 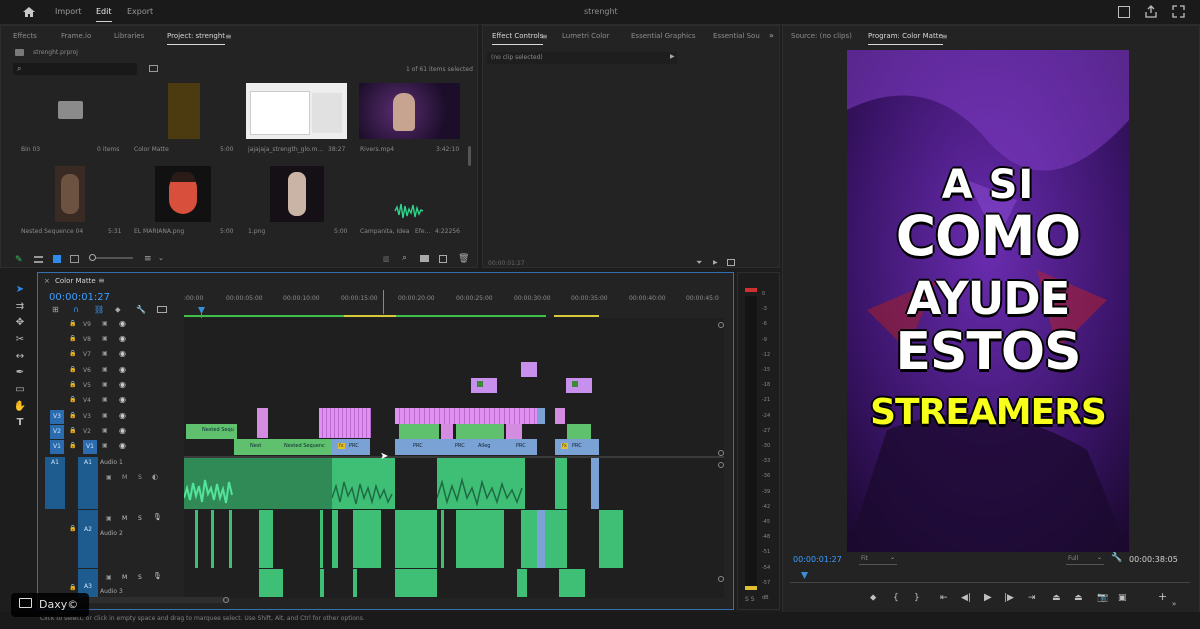 I want to click on track-row-v1: V1 🔒 V1 ▣ ◉, so click(x=112, y=447).